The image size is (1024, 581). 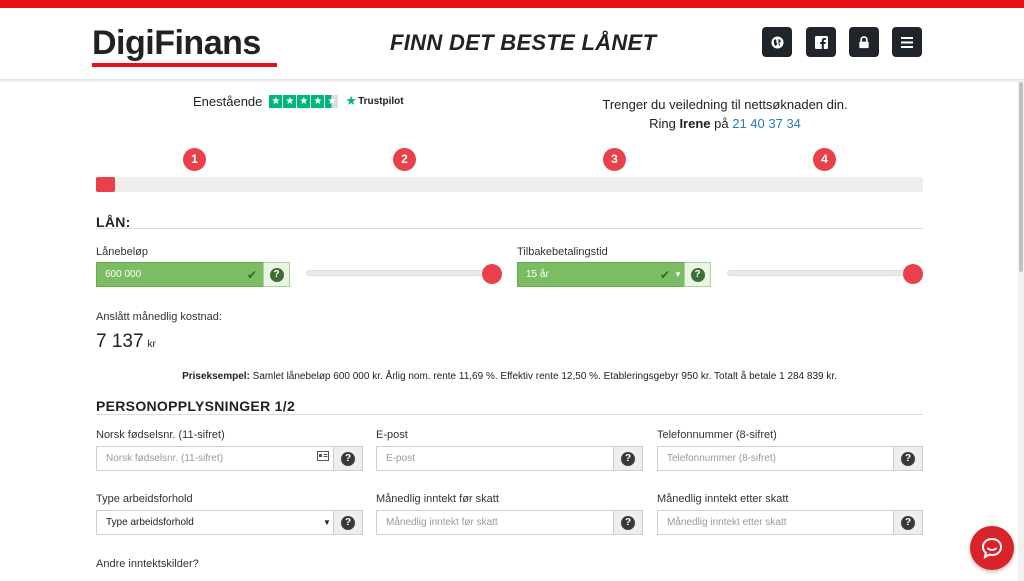 I want to click on step-3: 3, so click(x=614, y=159).